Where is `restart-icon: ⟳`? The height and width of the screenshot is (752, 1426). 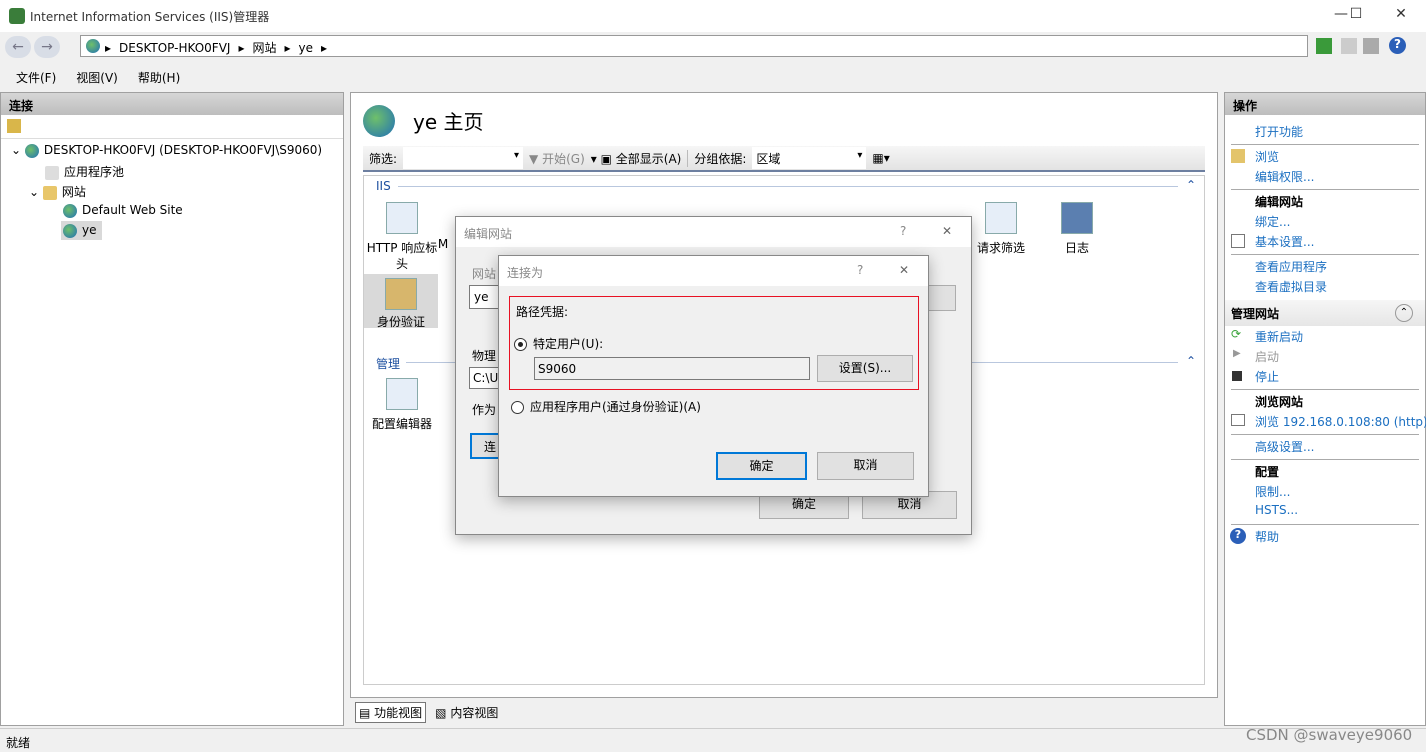 restart-icon: ⟳ is located at coordinates (1236, 334).